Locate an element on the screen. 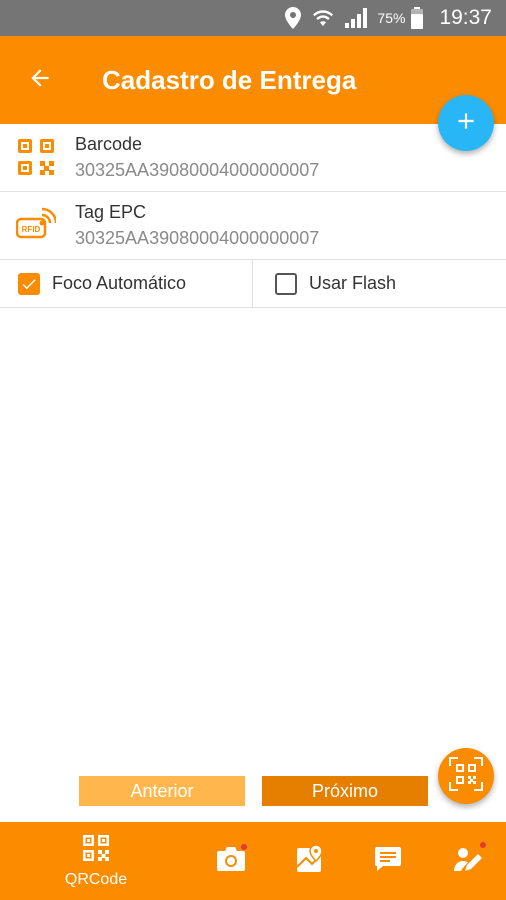  nav-qrcode-label: QRCode is located at coordinates (96, 879).